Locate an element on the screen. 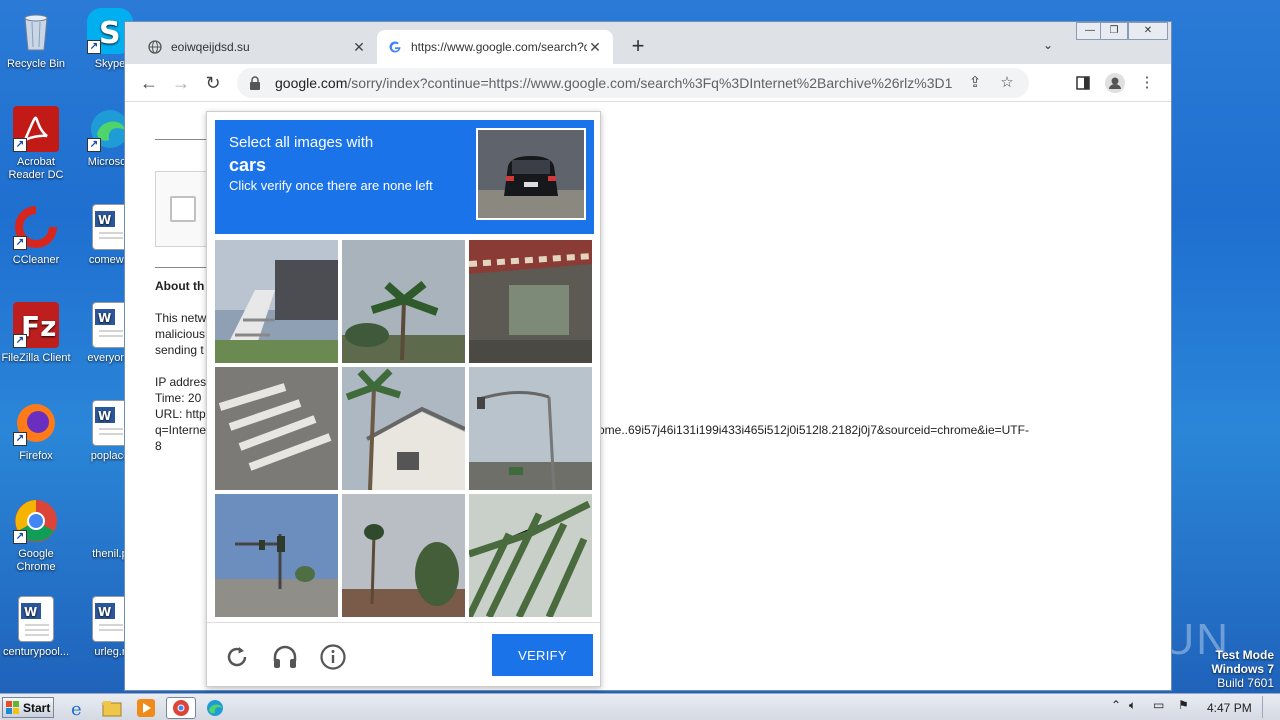  media-player-taskbar-icon is located at coordinates (146, 708).